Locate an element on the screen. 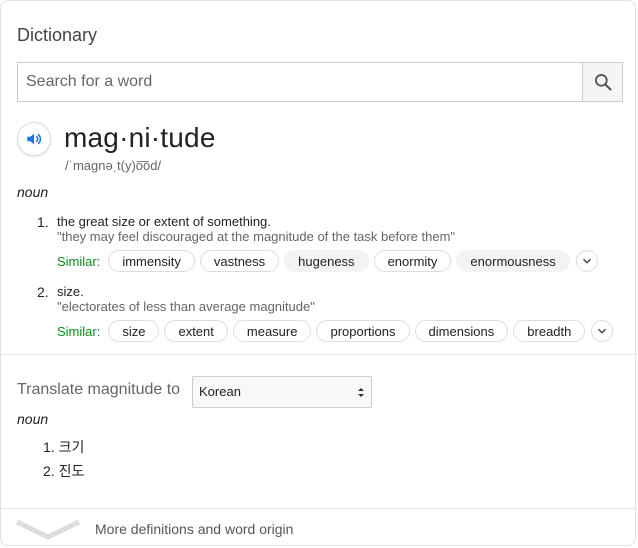  similar-chip: vastness is located at coordinates (239, 261).